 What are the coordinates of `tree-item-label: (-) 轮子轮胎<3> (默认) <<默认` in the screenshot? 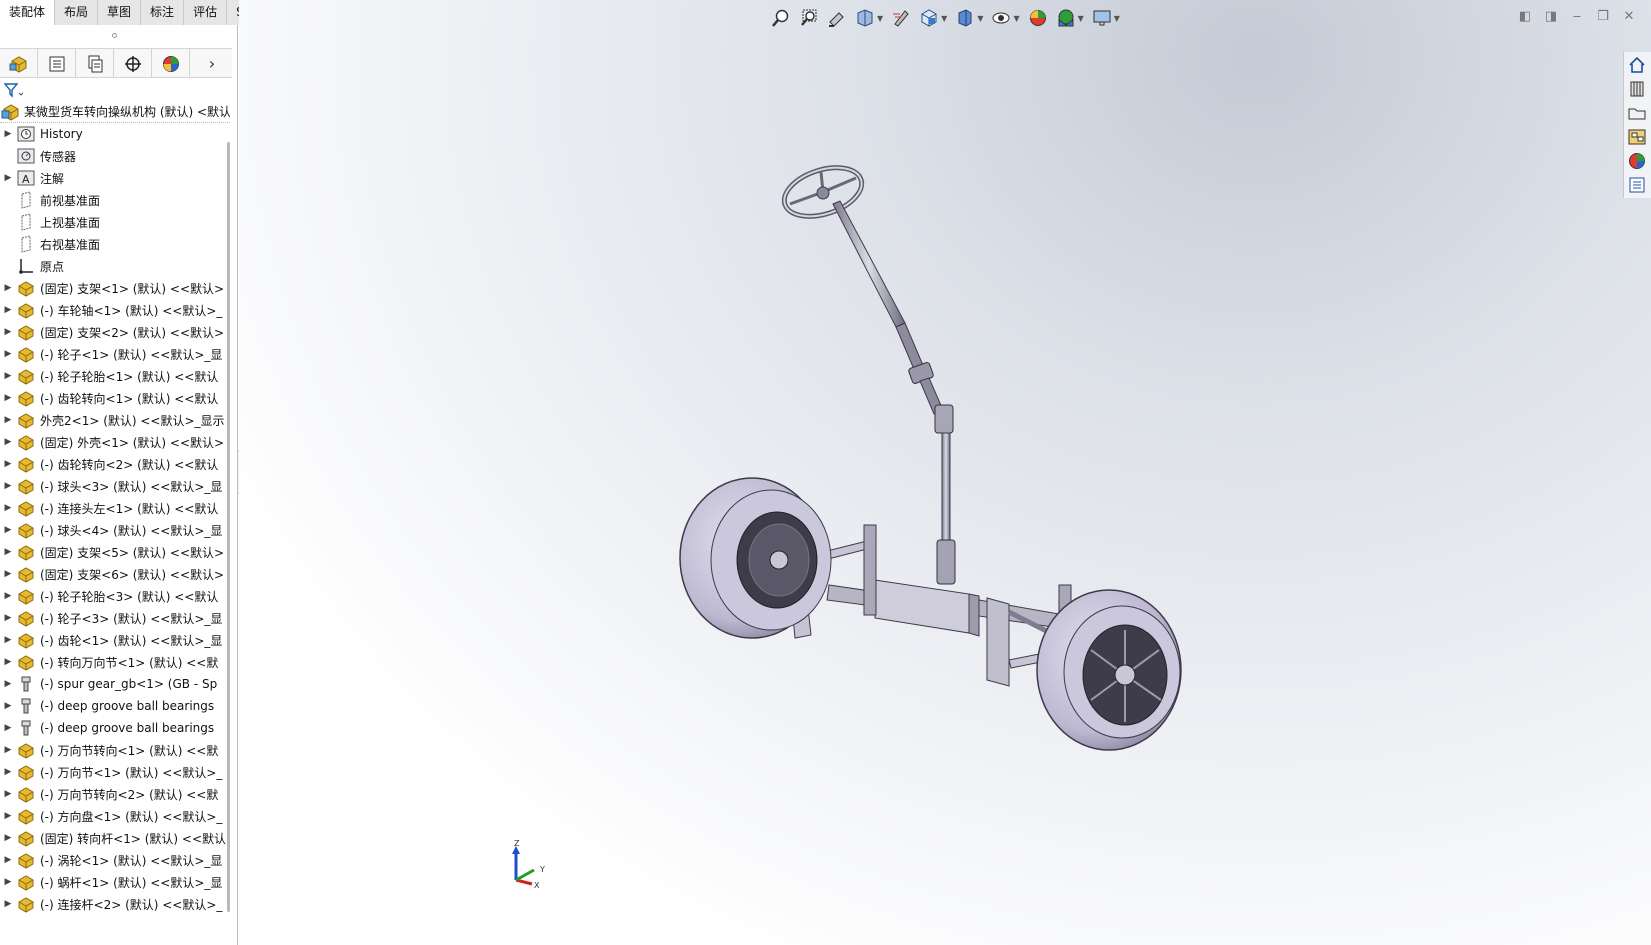 It's located at (129, 596).